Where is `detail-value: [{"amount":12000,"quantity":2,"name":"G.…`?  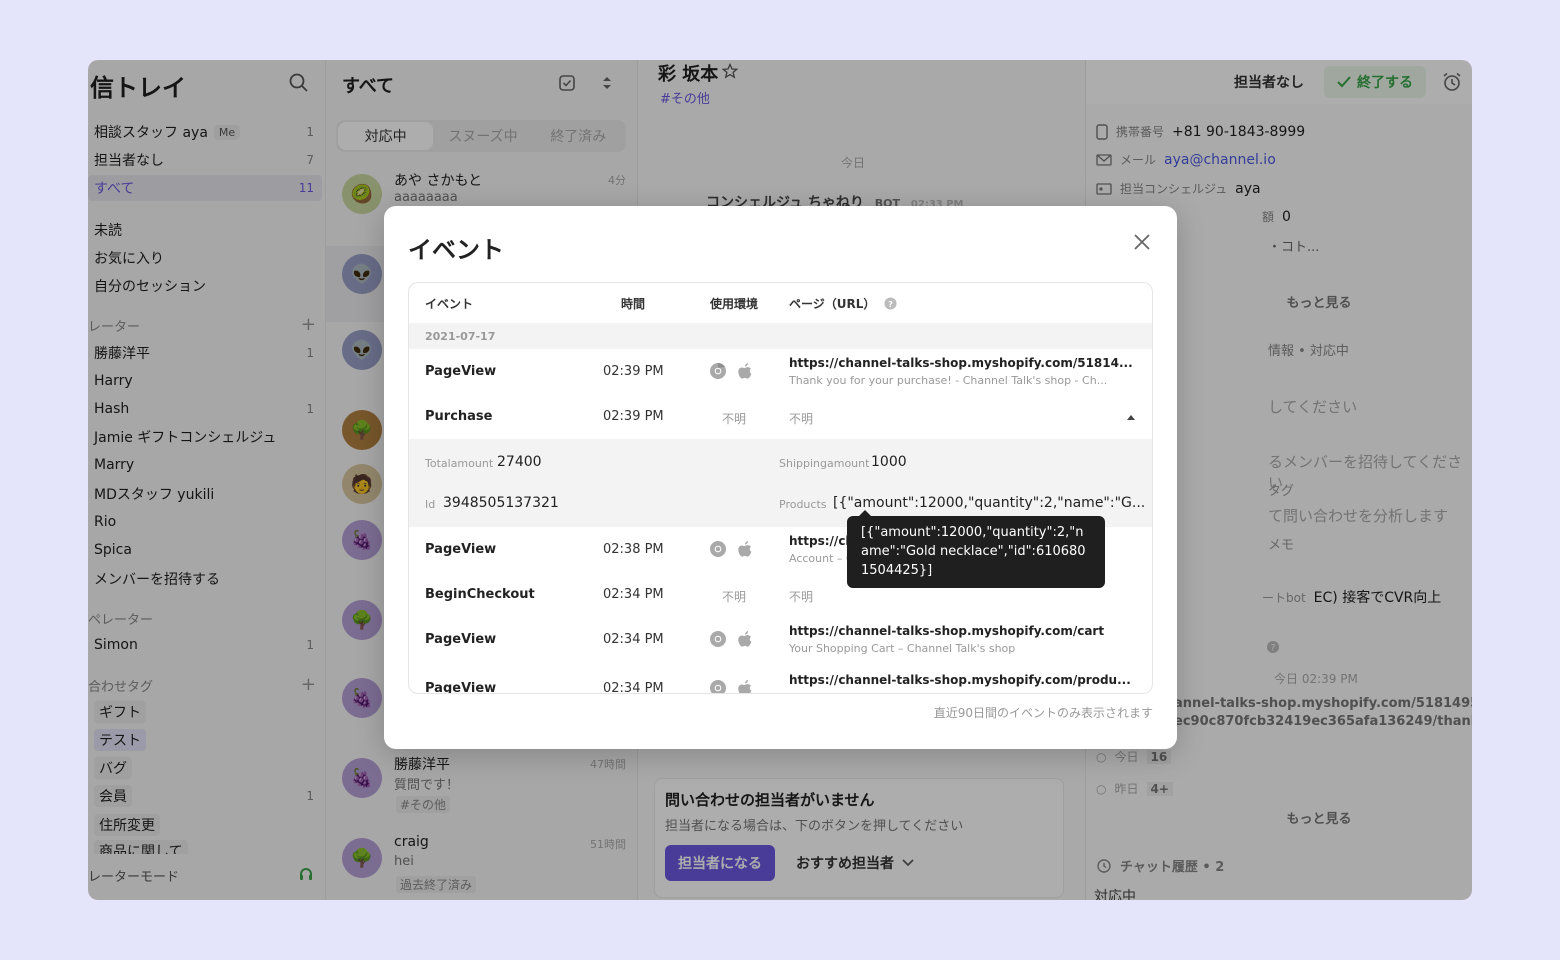 detail-value: [{"amount":12000,"quantity":2,"name":"G.… is located at coordinates (989, 503).